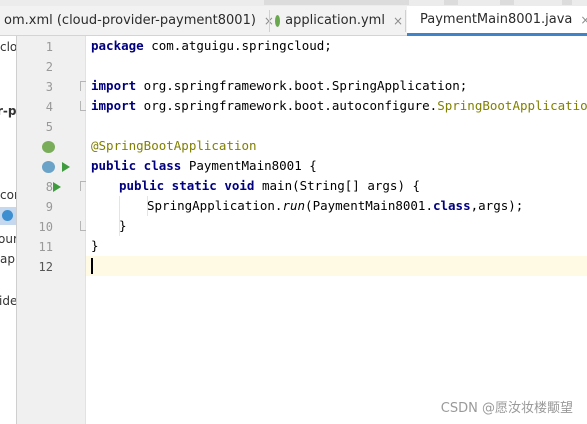  I want to click on code-line-8: public static void main(String[] args) {, so click(269, 186).